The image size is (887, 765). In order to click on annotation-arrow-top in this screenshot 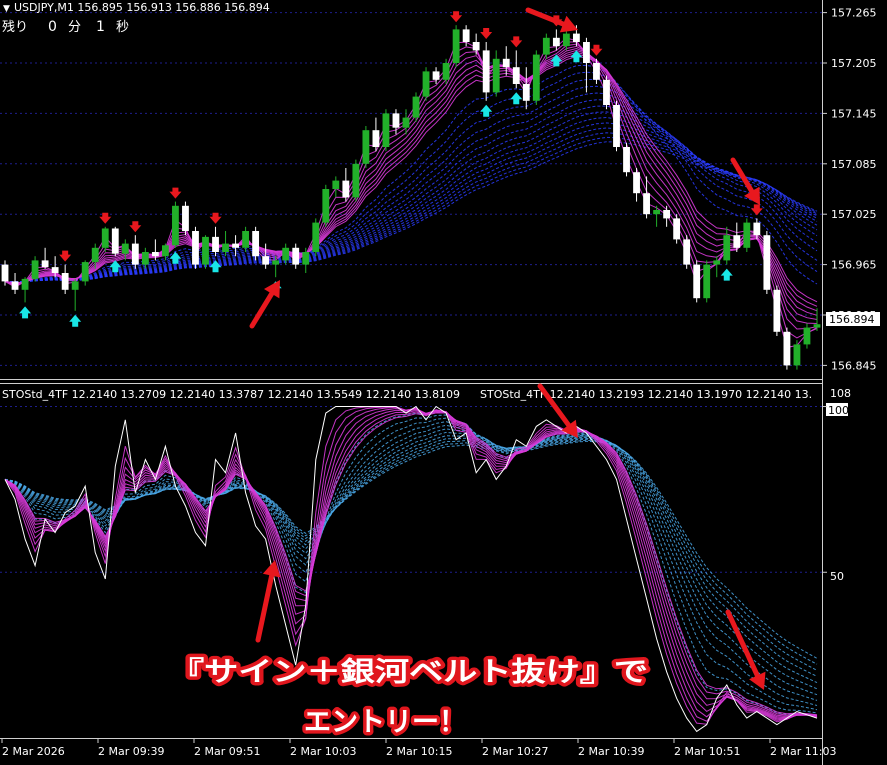, I will do `click(551, 20)`.